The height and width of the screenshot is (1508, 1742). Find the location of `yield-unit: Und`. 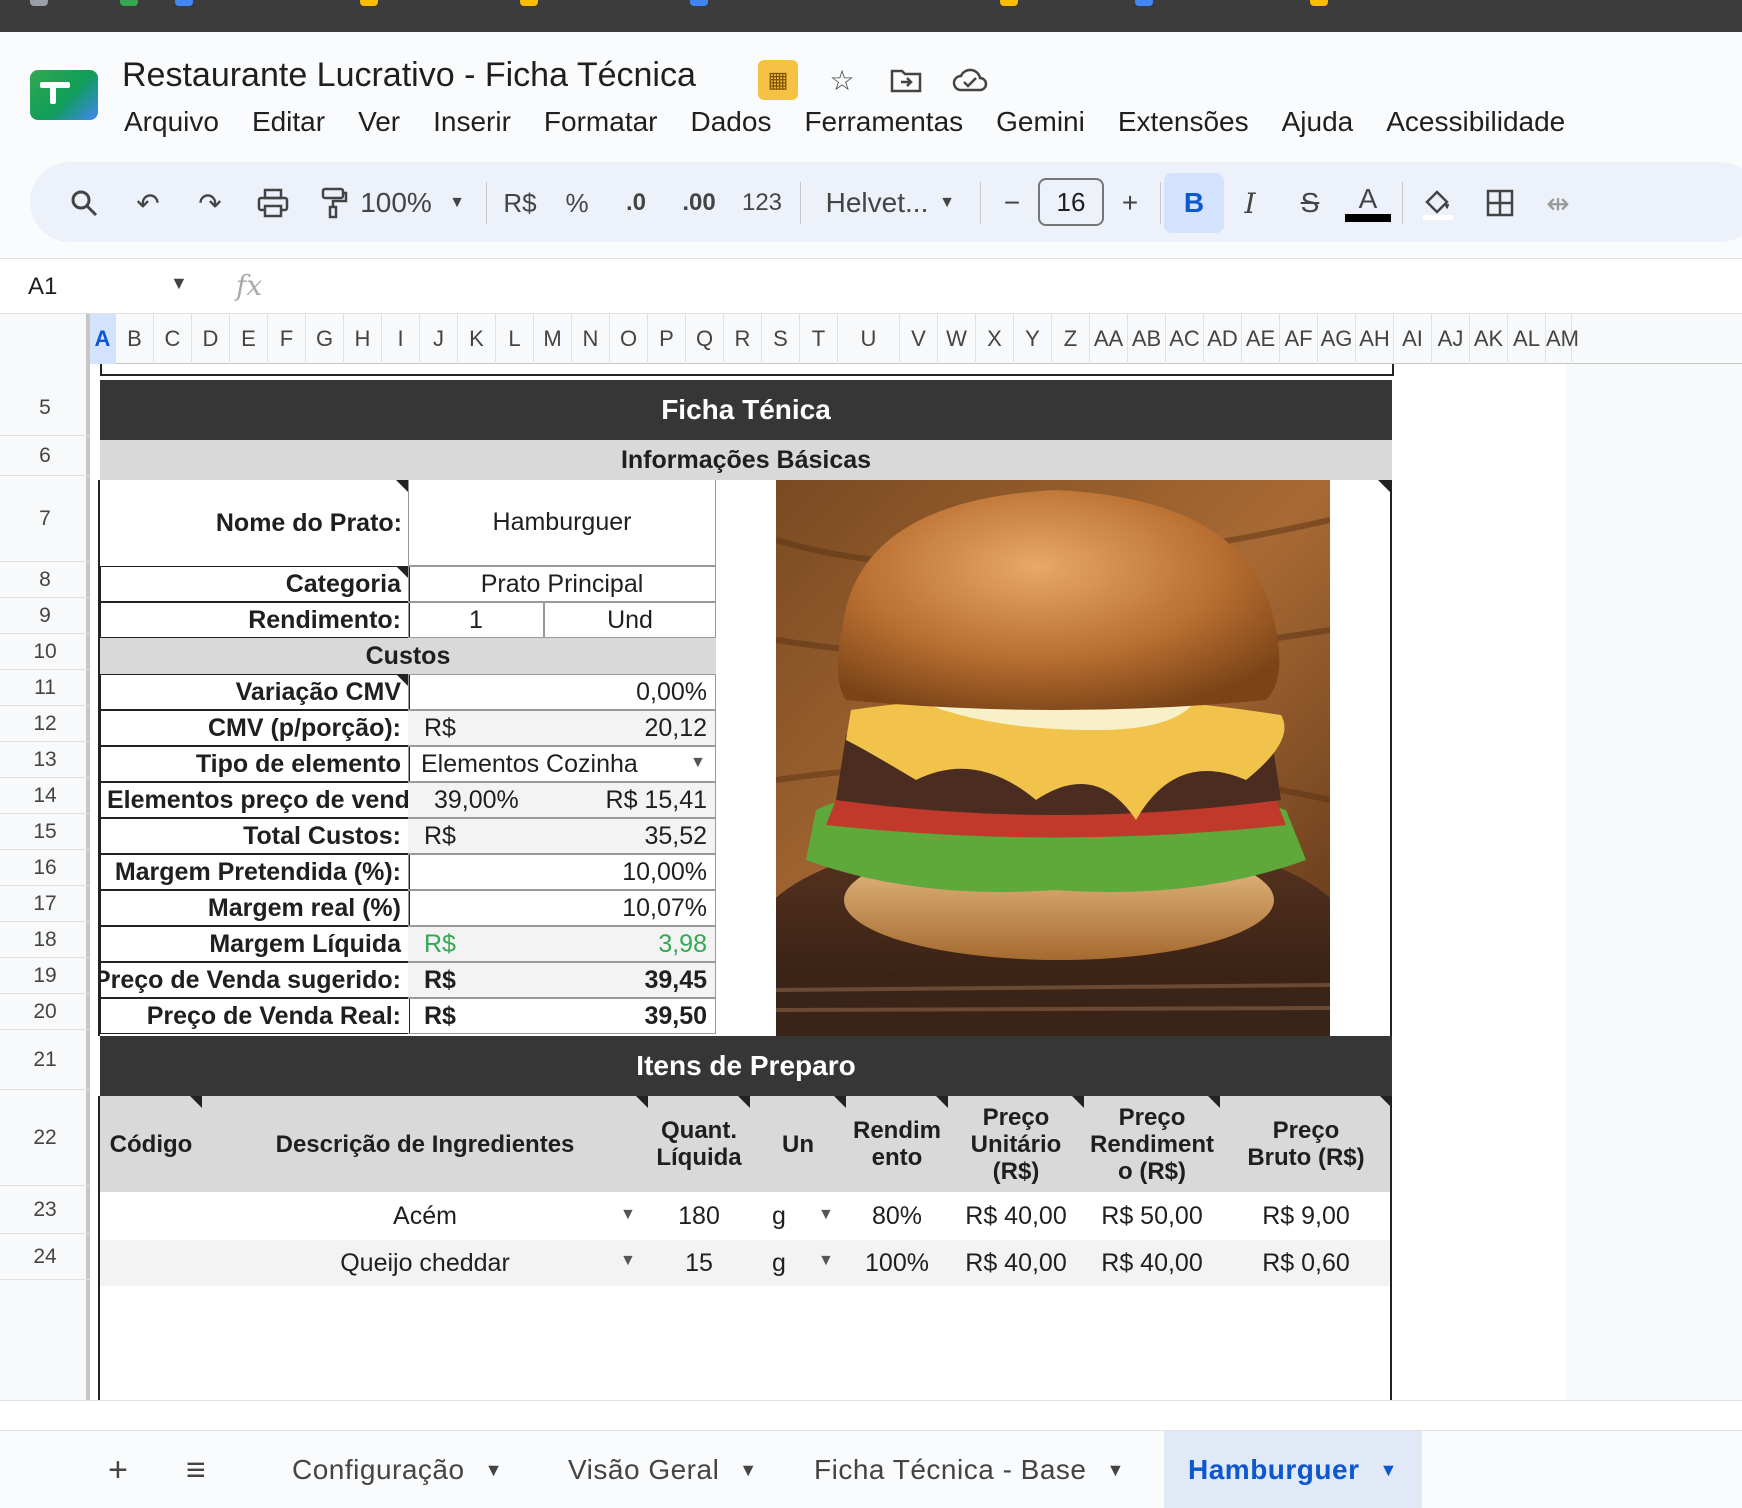

yield-unit: Und is located at coordinates (630, 620).